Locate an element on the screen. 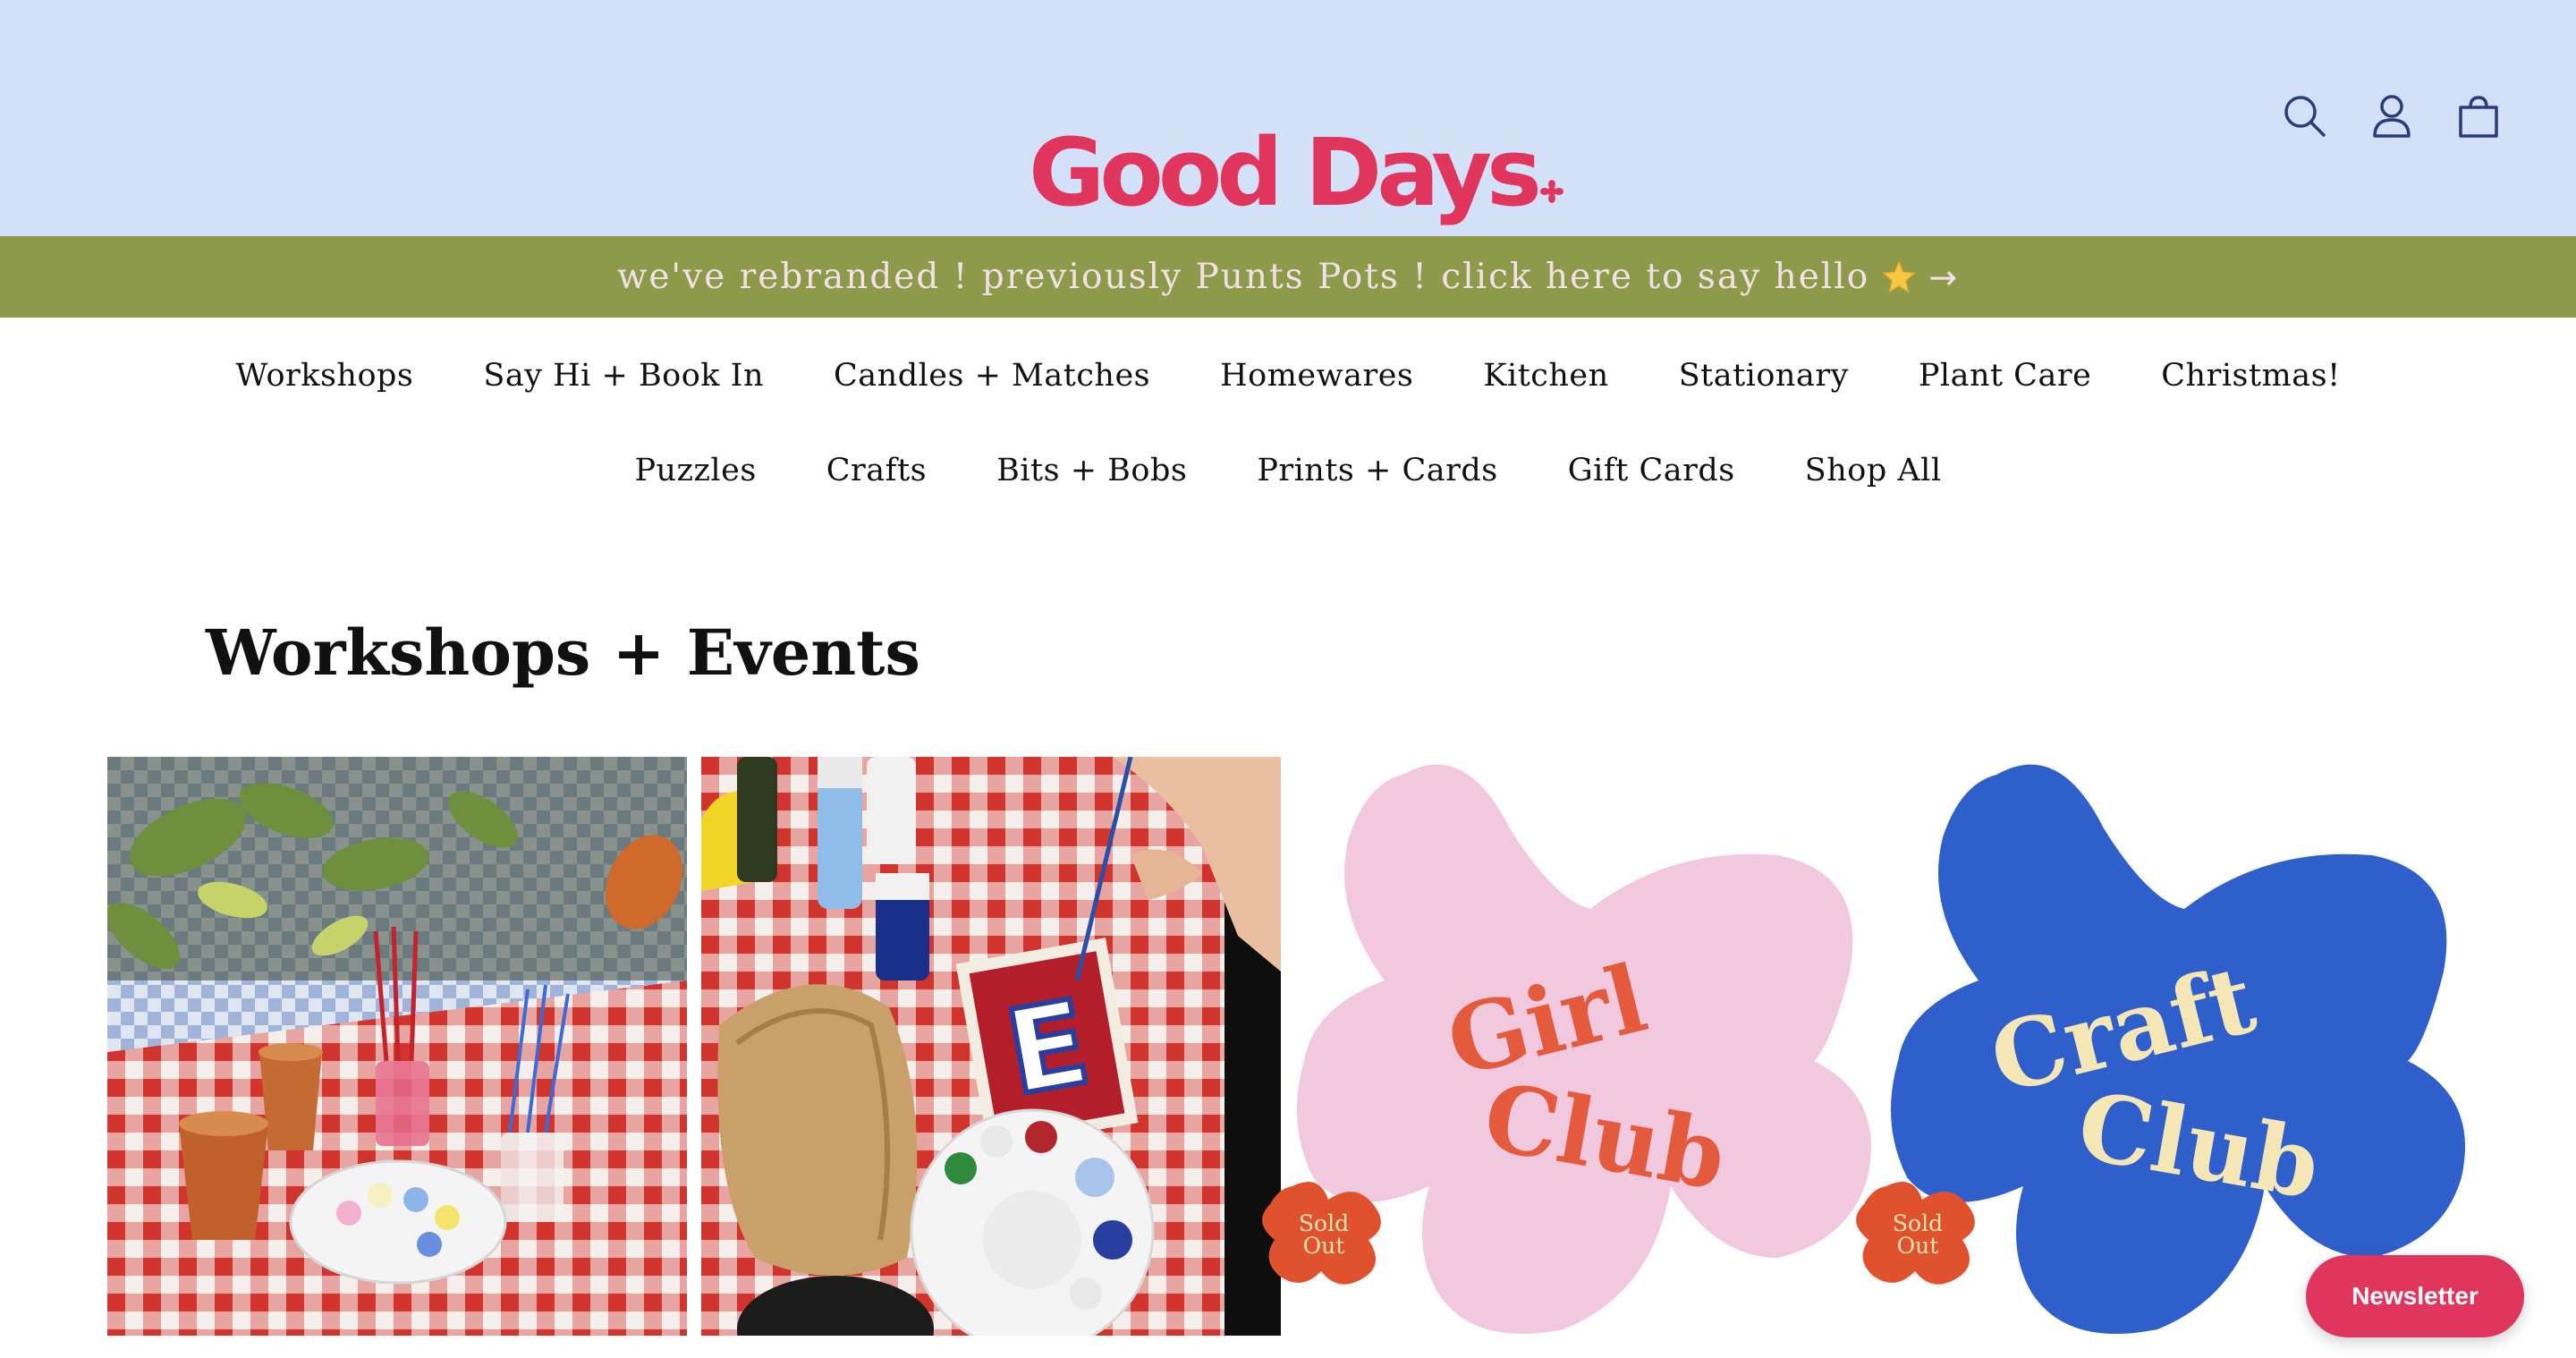  nav-item-crafts: Crafts is located at coordinates (876, 470).